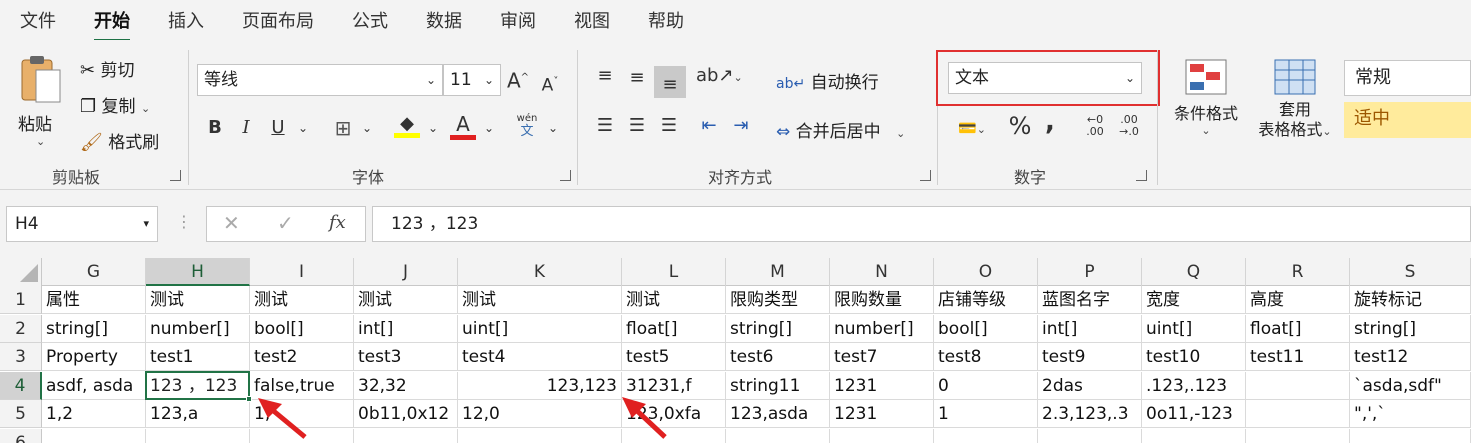 This screenshot has height=443, width=1471. Describe the element at coordinates (1298, 435) in the screenshot. I see `cell-R6` at that location.